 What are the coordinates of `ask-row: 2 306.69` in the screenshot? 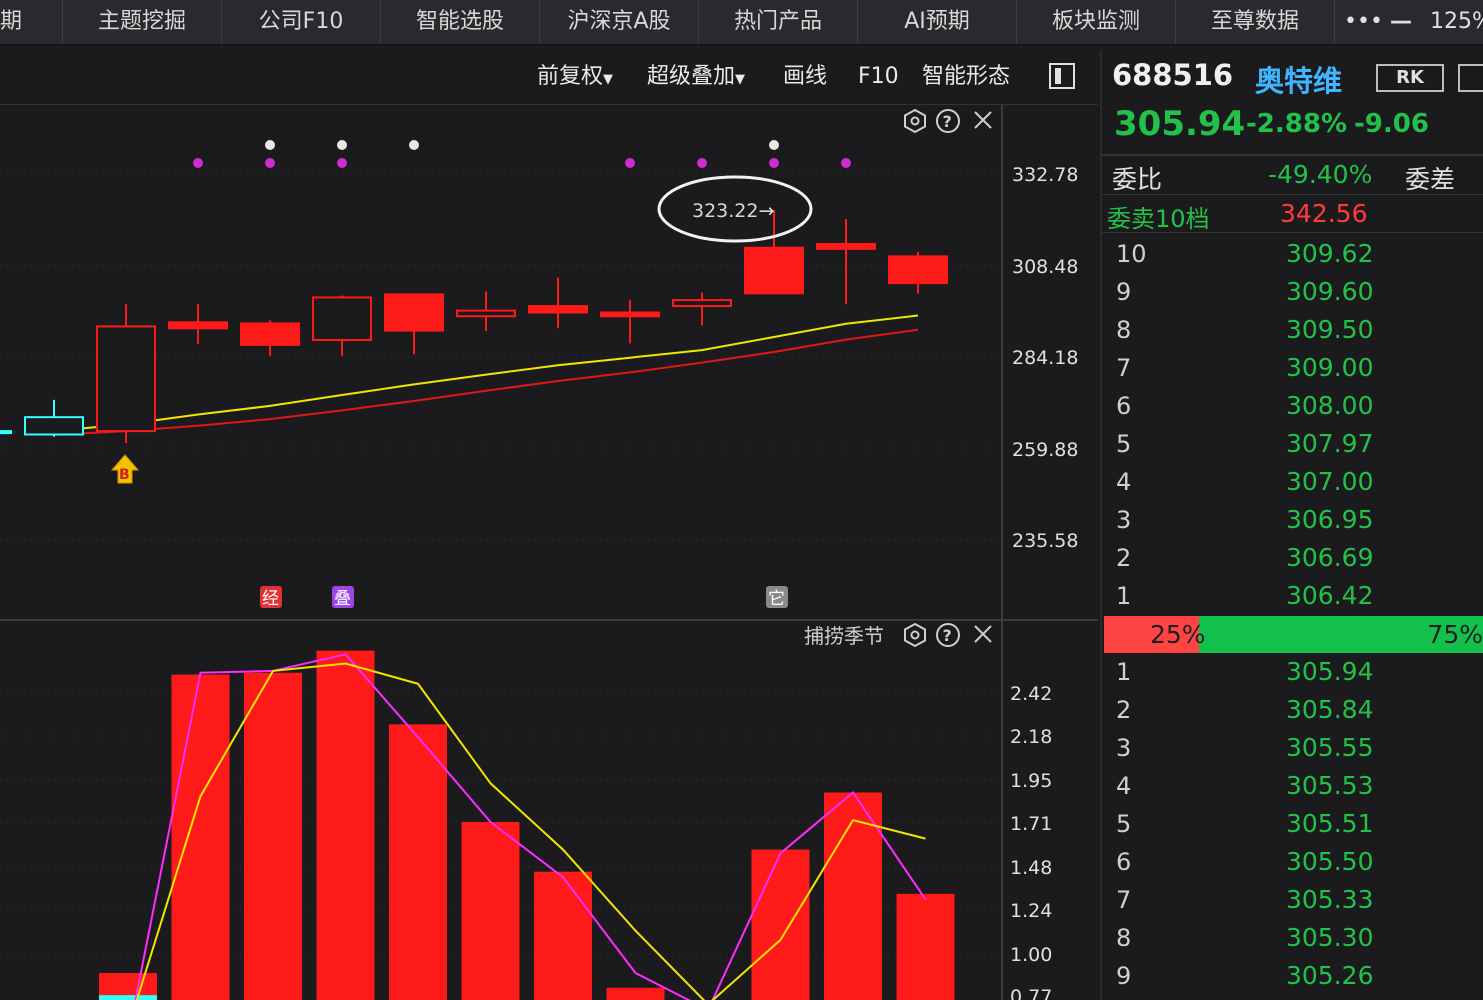 It's located at (1292, 558).